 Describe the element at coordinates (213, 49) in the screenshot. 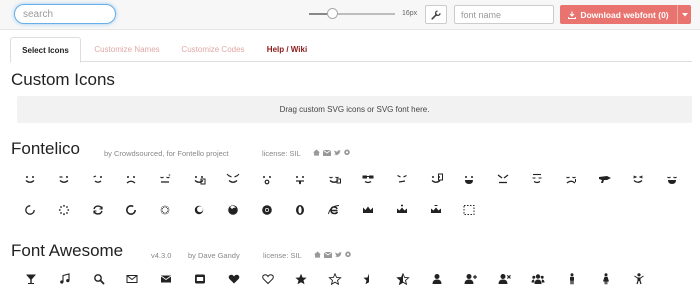

I see `tab-customize-codes: Customize Codes` at that location.